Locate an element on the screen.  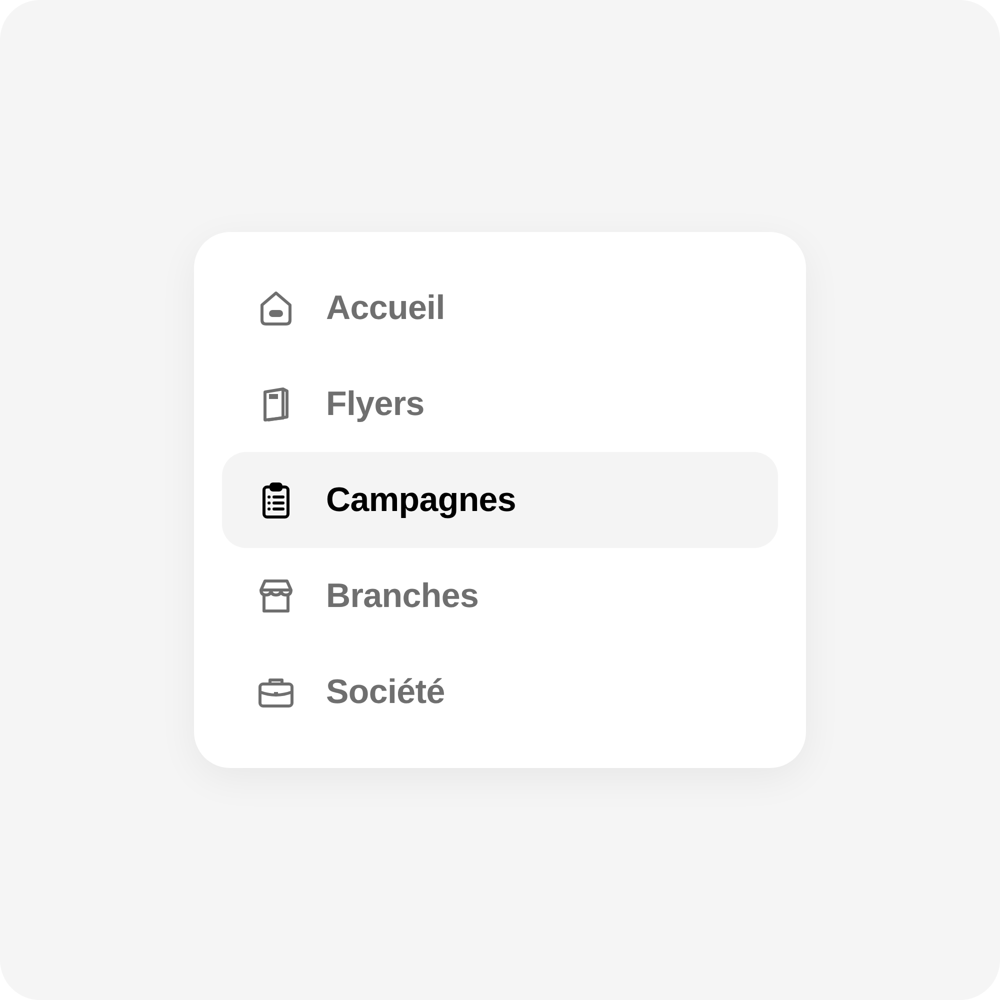
menu-item: Flyers is located at coordinates (500, 404).